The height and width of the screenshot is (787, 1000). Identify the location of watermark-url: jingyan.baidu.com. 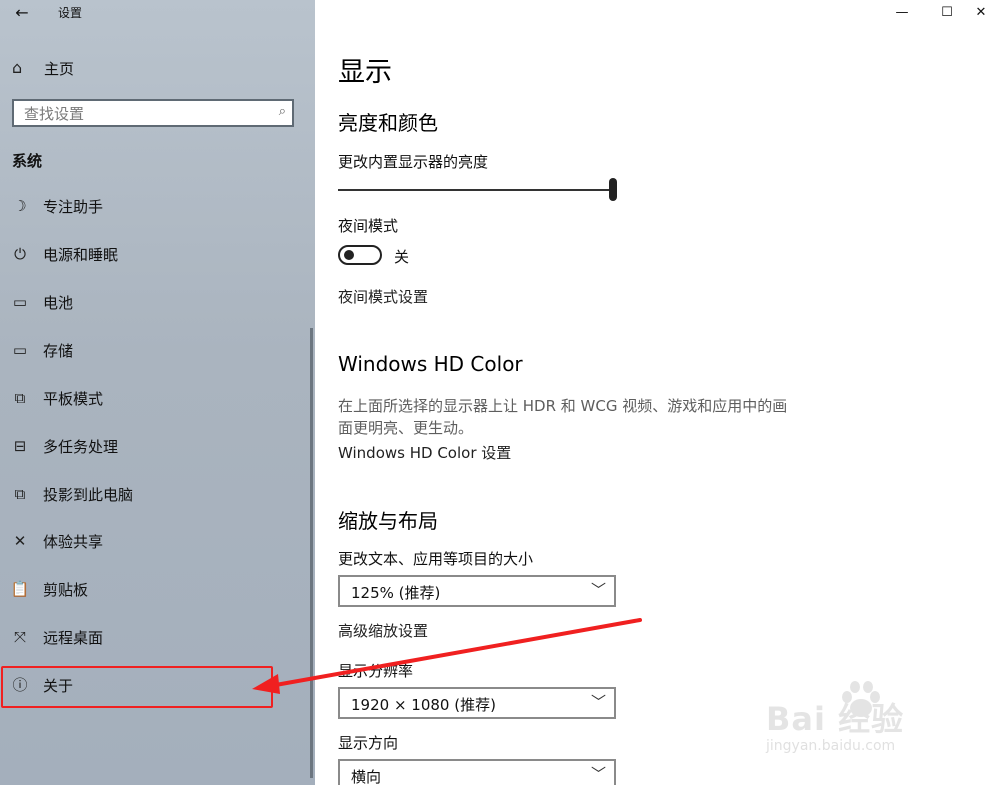
(831, 746).